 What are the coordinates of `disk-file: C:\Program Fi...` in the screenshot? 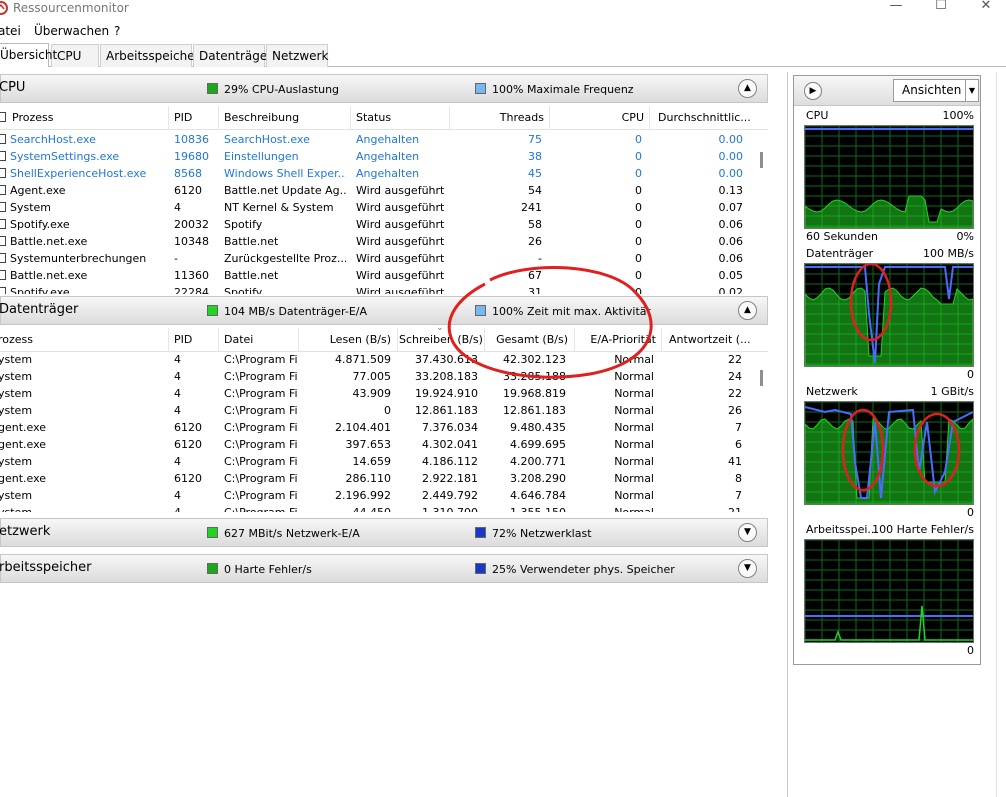 It's located at (261, 461).